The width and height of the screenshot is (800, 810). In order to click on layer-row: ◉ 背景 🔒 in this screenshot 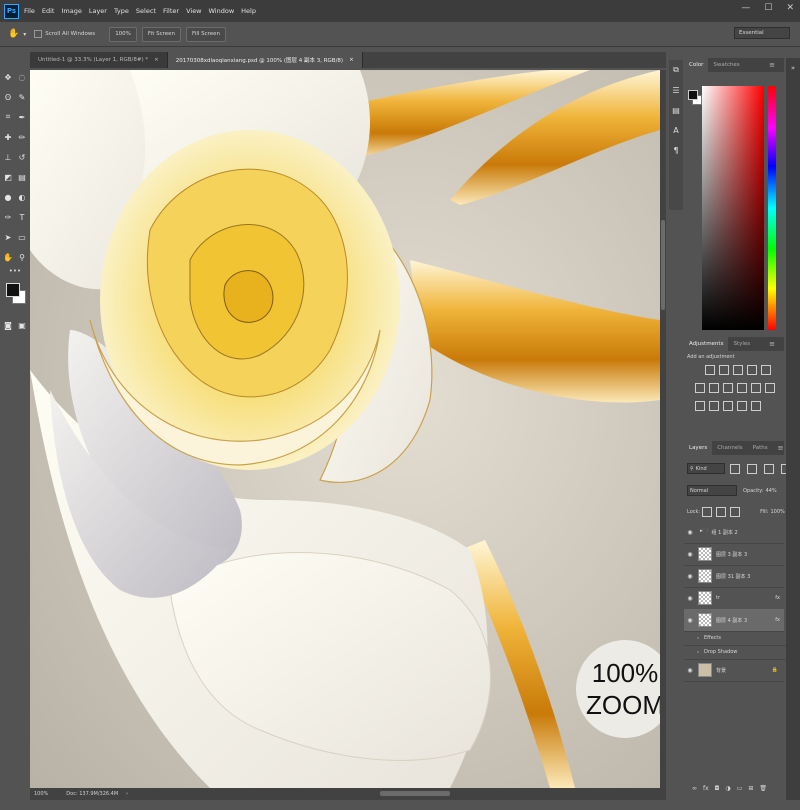, I will do `click(734, 670)`.